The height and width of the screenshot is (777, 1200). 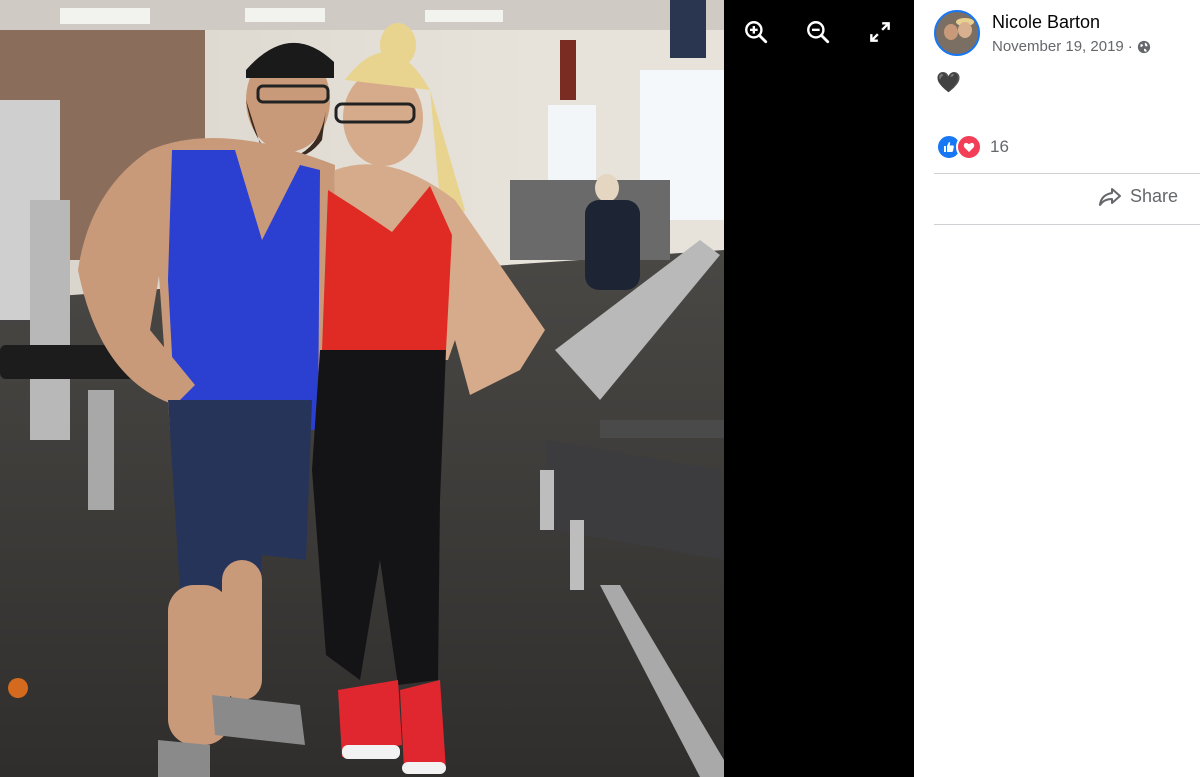 I want to click on share-button: Share, so click(x=1138, y=196).